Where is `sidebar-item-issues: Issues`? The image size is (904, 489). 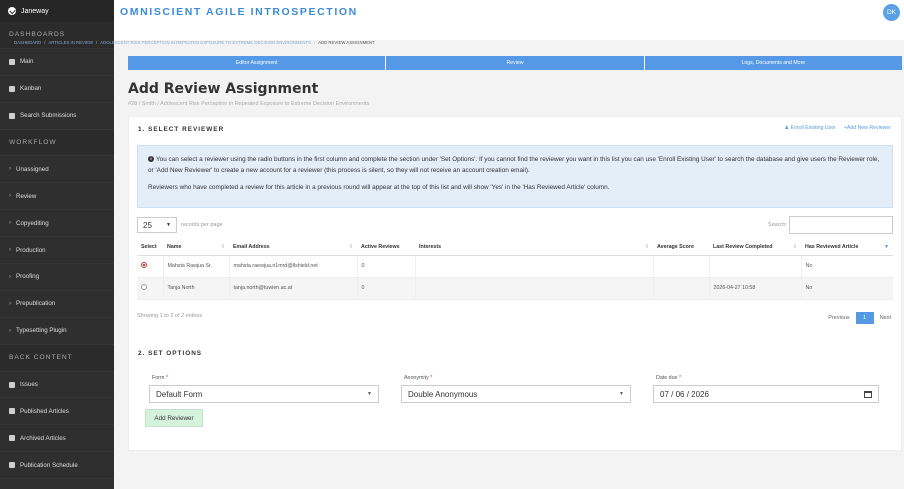
sidebar-item-issues: Issues is located at coordinates (57, 385).